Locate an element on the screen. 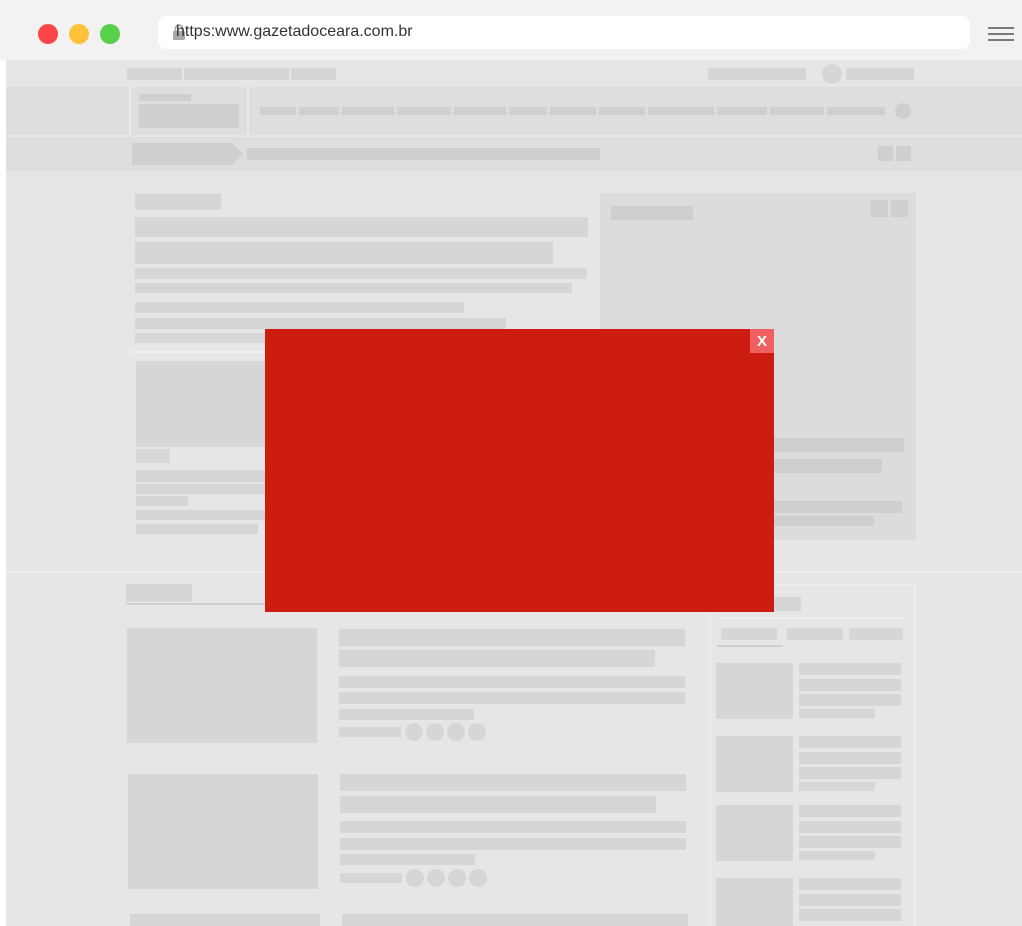  search-icon is located at coordinates (903, 111).